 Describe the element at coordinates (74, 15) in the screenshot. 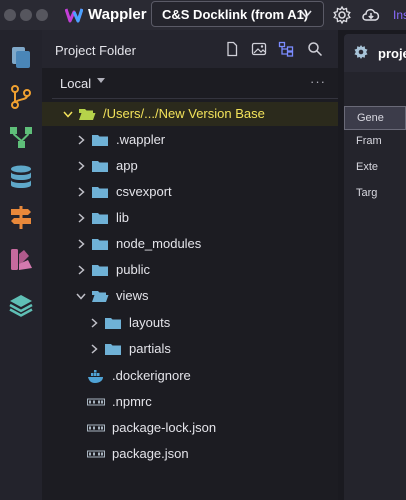

I see `wappler-logo-icon` at that location.